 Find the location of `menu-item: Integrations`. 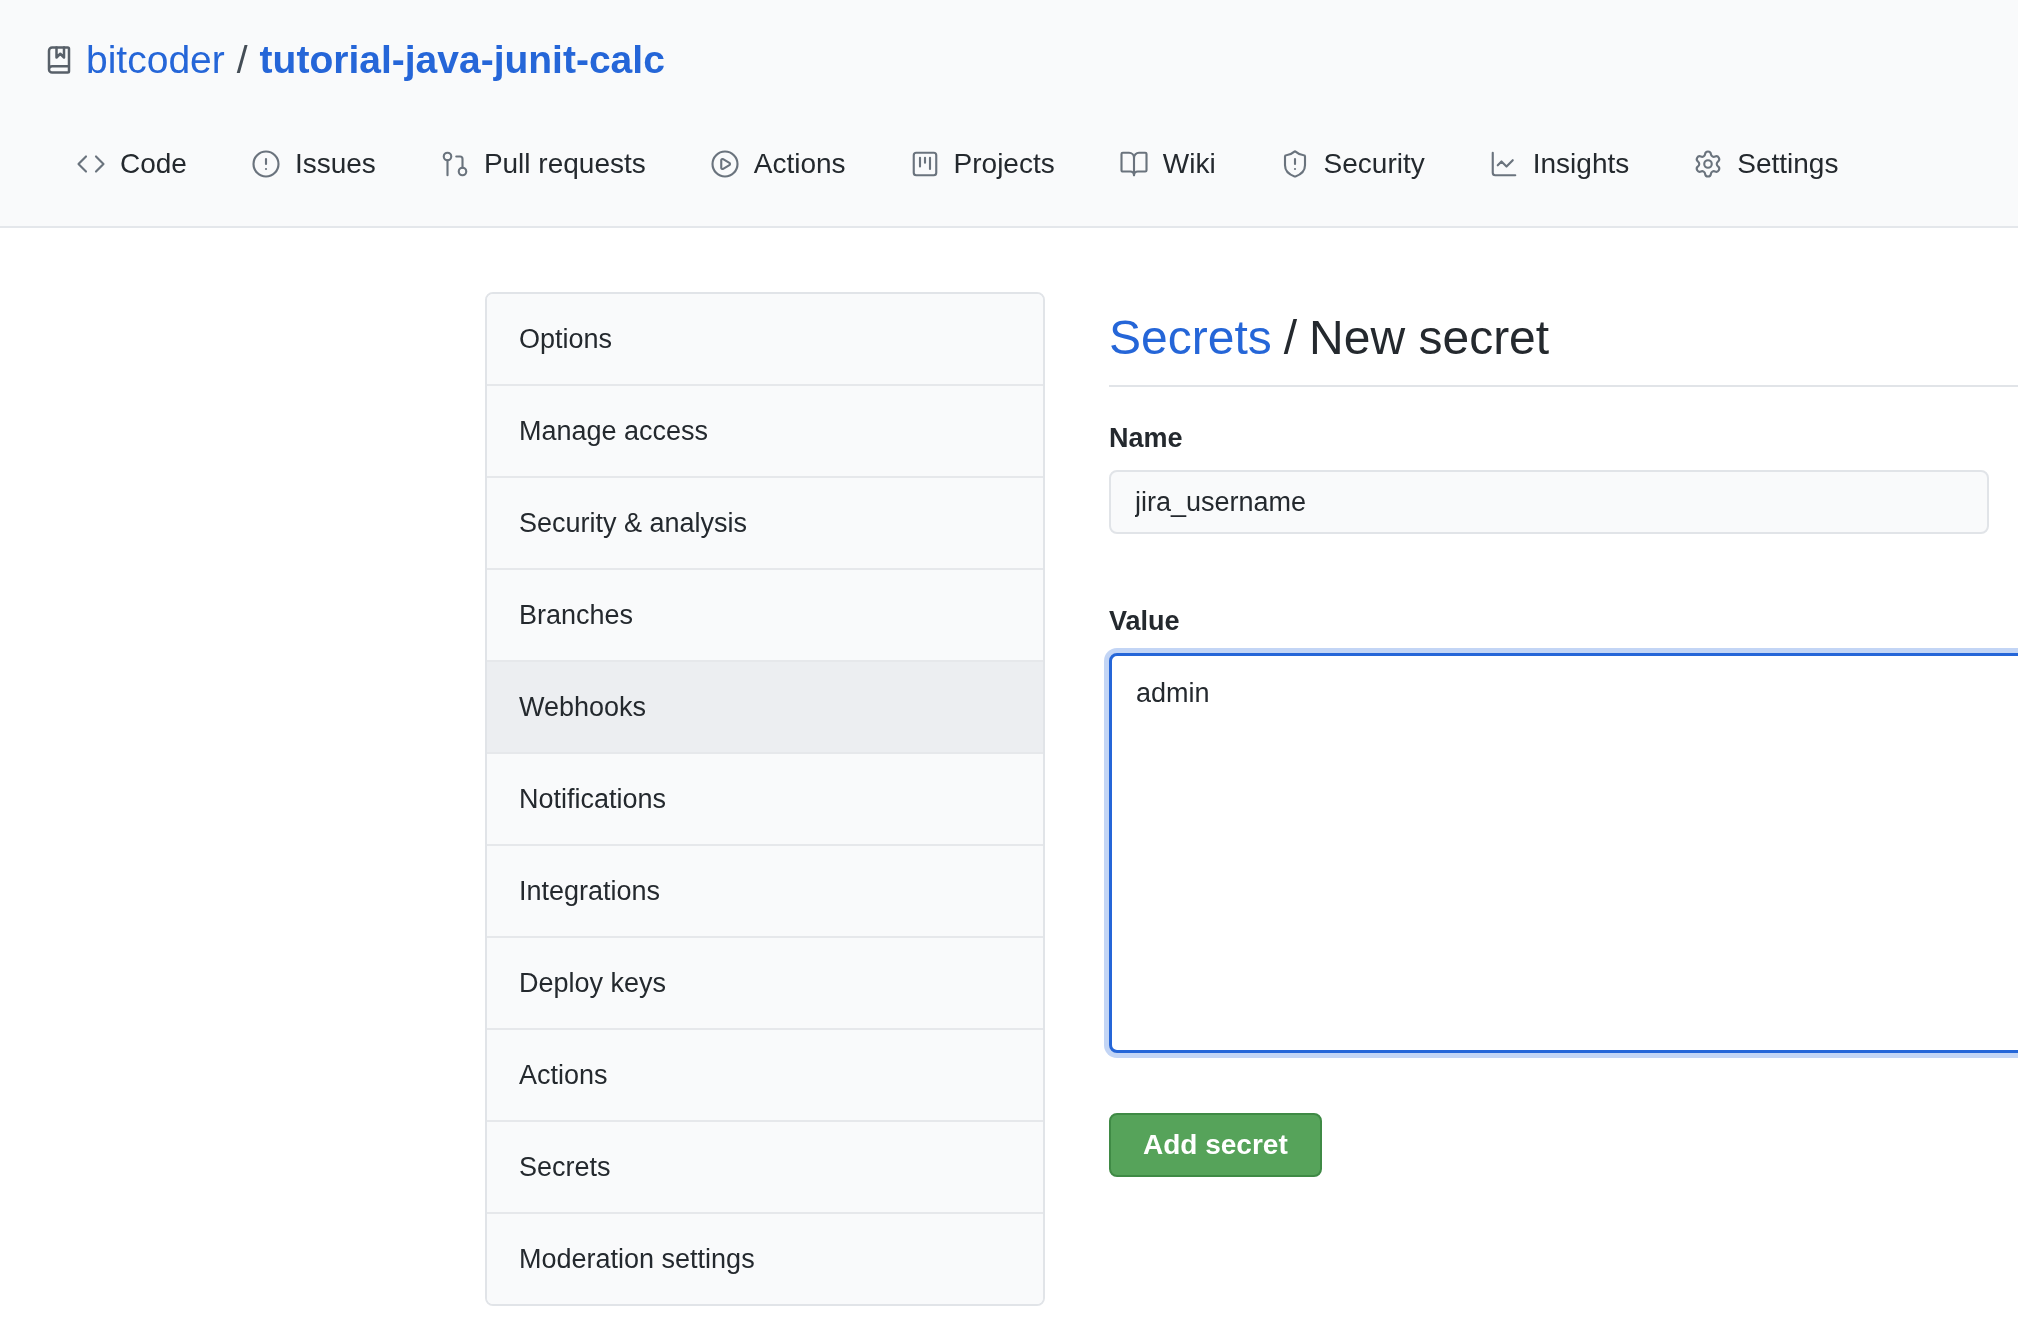

menu-item: Integrations is located at coordinates (765, 890).